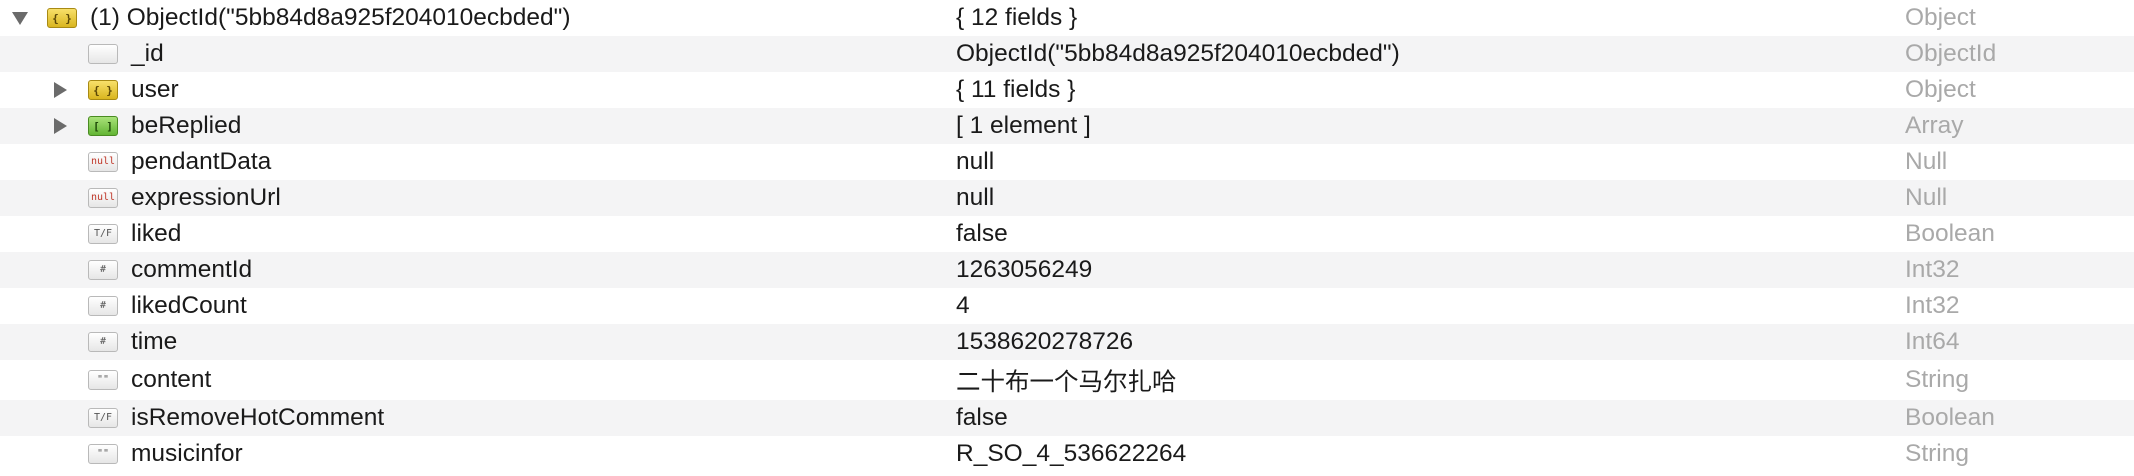  I want to click on tree-row: "" musicinfor R_SO_4_536622264 String, so click(1067, 454).